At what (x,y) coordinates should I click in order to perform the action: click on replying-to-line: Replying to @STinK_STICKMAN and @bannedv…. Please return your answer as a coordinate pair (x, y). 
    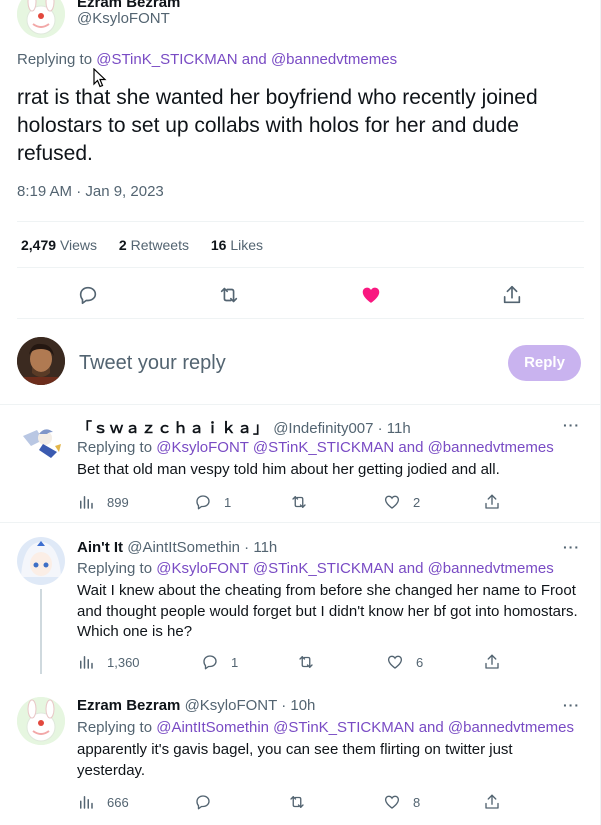
    Looking at the image, I should click on (207, 59).